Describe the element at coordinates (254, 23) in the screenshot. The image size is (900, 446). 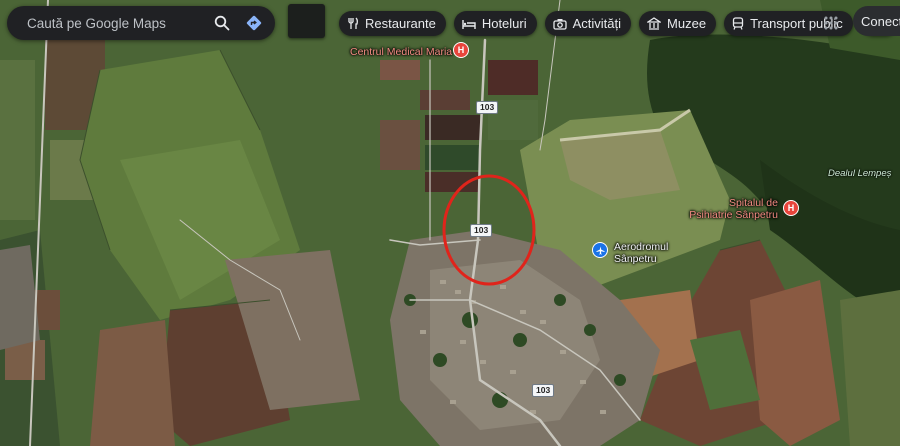
I see `directions-icon` at that location.